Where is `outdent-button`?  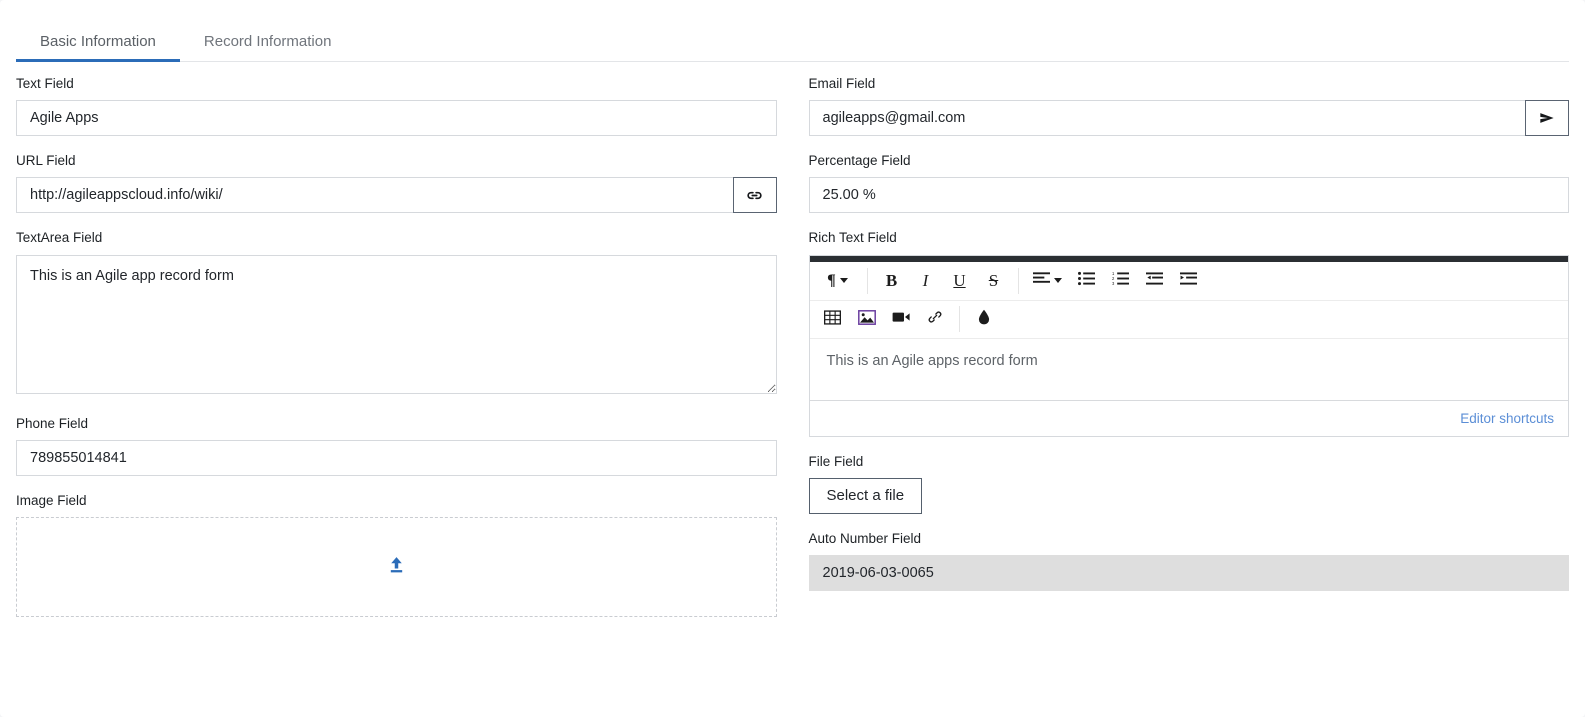
outdent-button is located at coordinates (1155, 281).